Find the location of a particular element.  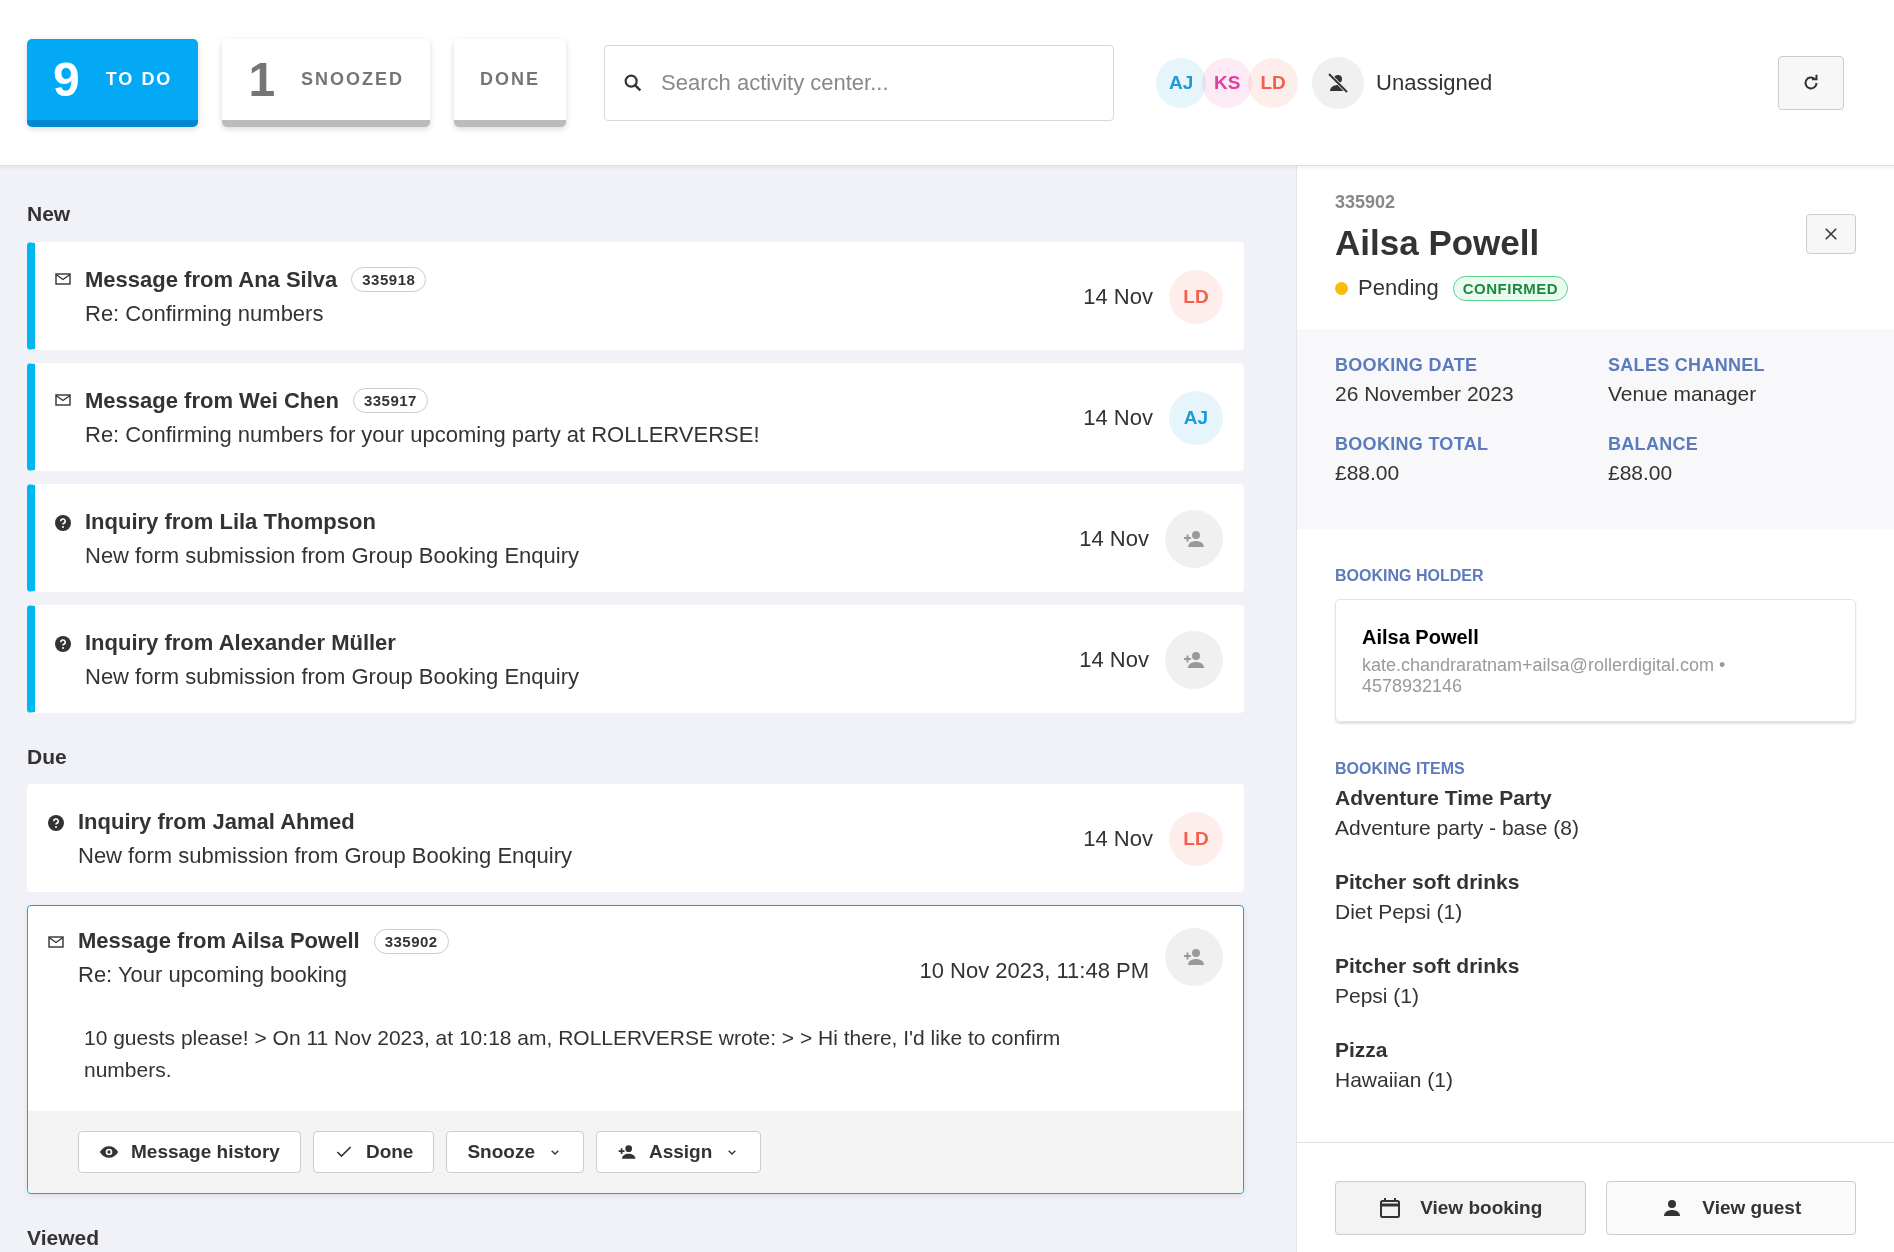

status-label: Pending is located at coordinates (1398, 288).